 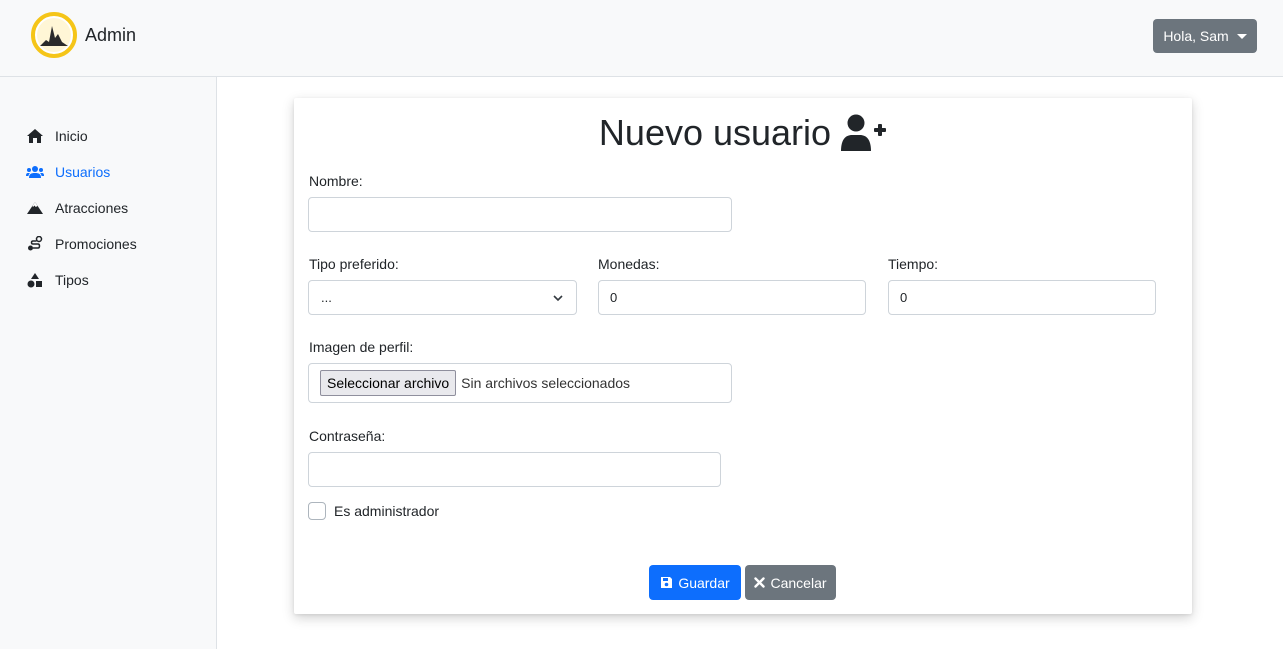 What do you see at coordinates (715, 132) in the screenshot?
I see `page-title: Nuevo usuario` at bounding box center [715, 132].